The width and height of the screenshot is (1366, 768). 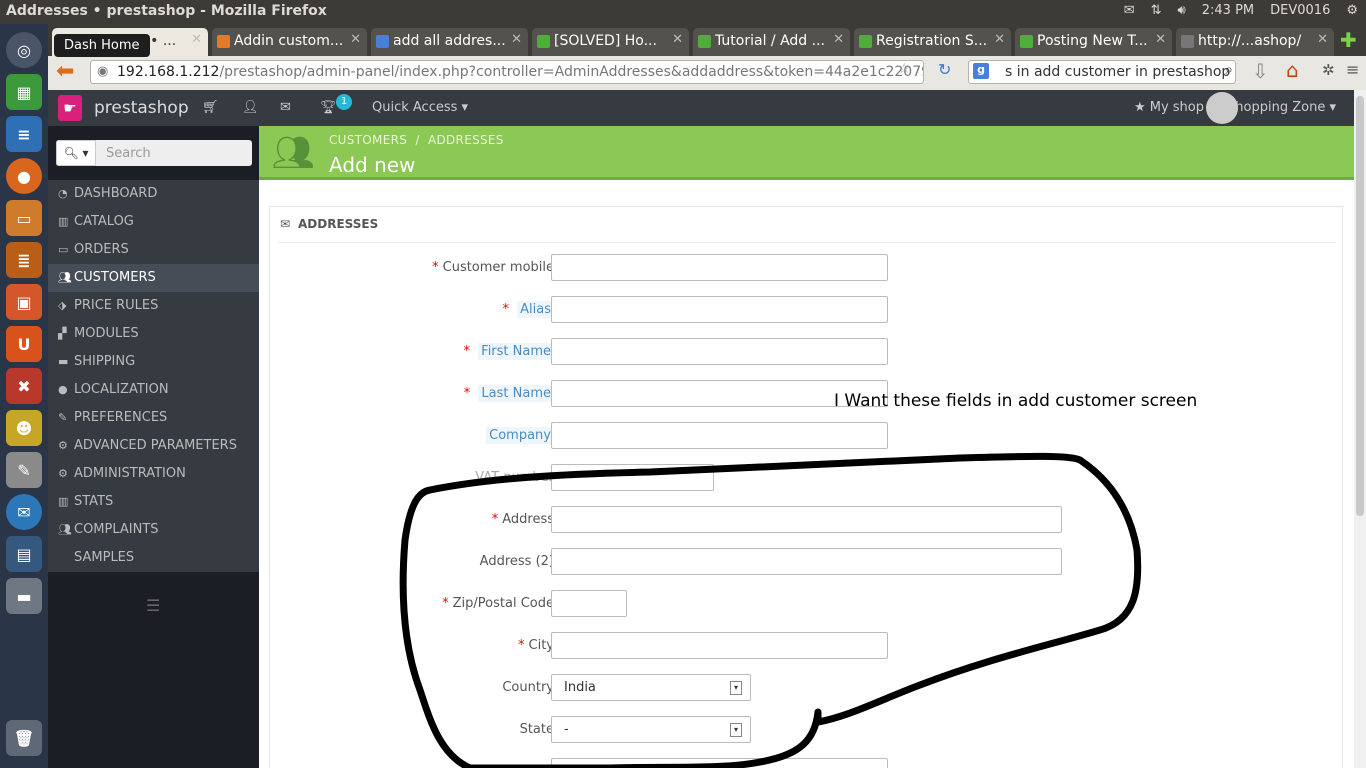 I want to click on state-select: - ▾, so click(x=651, y=729).